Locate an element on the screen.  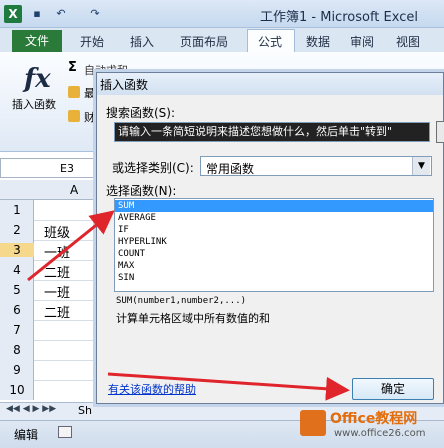
office-logo-icon is located at coordinates (313, 423).